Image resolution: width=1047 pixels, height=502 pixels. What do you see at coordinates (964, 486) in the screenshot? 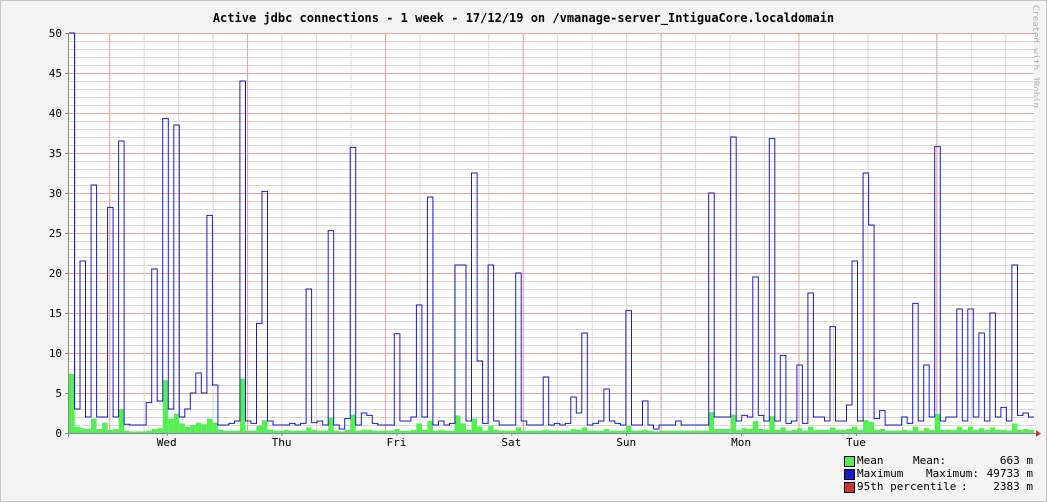
I see `legend-stat-label: :` at bounding box center [964, 486].